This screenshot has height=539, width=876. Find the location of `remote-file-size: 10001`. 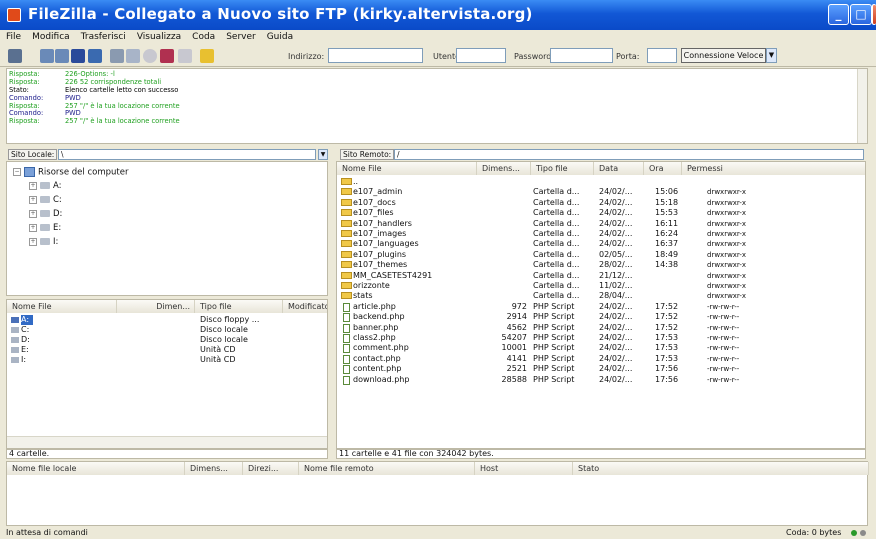

remote-file-size: 10001 is located at coordinates (514, 348).